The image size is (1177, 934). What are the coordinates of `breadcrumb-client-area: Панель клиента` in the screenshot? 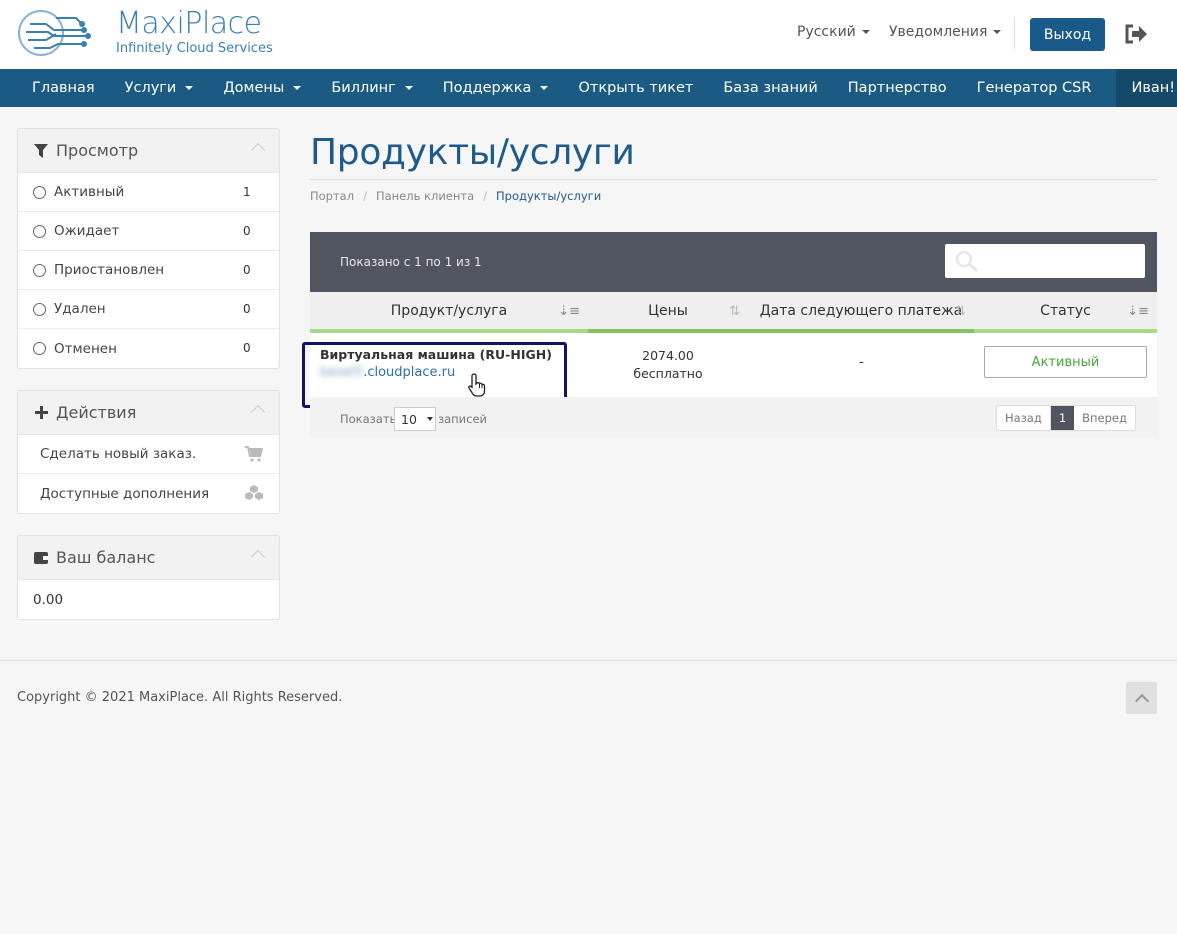 It's located at (425, 196).